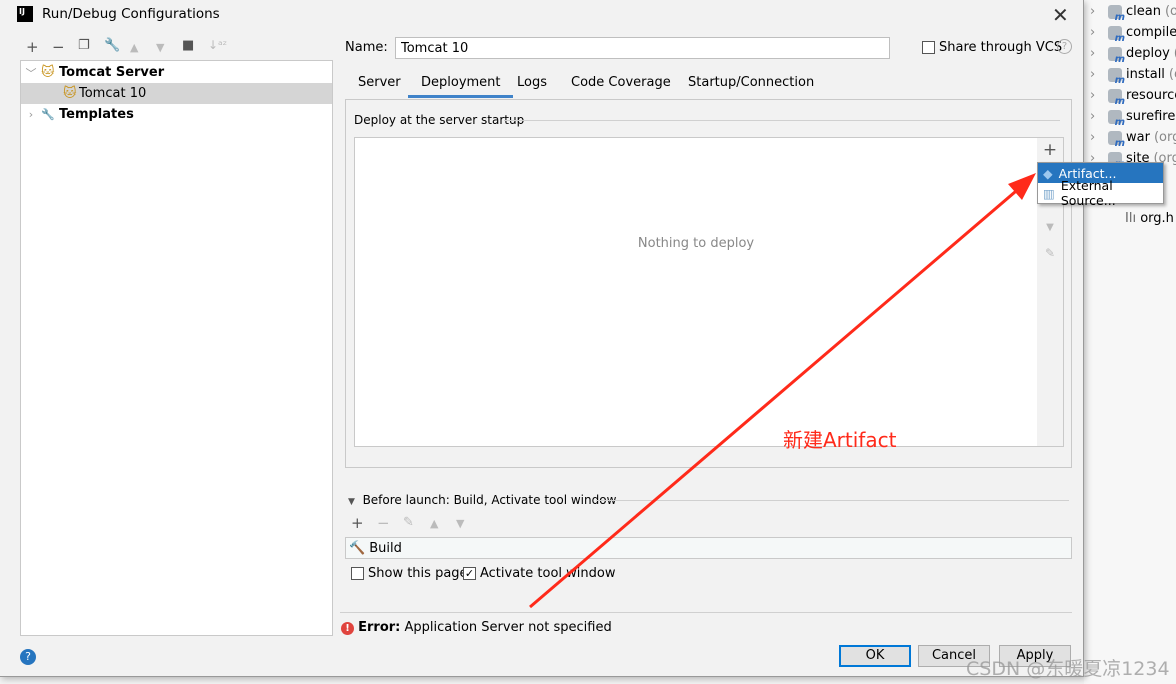 Image resolution: width=1176 pixels, height=684 pixels. I want to click on watermark: CSDN @东暖夏凉1234, so click(1068, 669).